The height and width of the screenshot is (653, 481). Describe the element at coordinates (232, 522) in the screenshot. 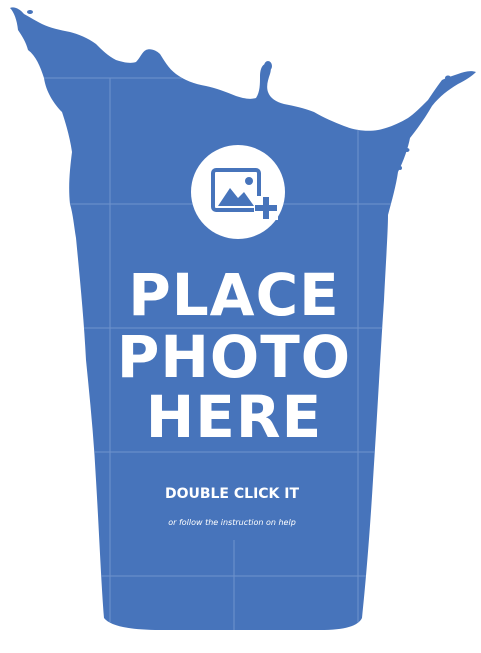

I see `help-hint: or follow the instruction on help` at that location.